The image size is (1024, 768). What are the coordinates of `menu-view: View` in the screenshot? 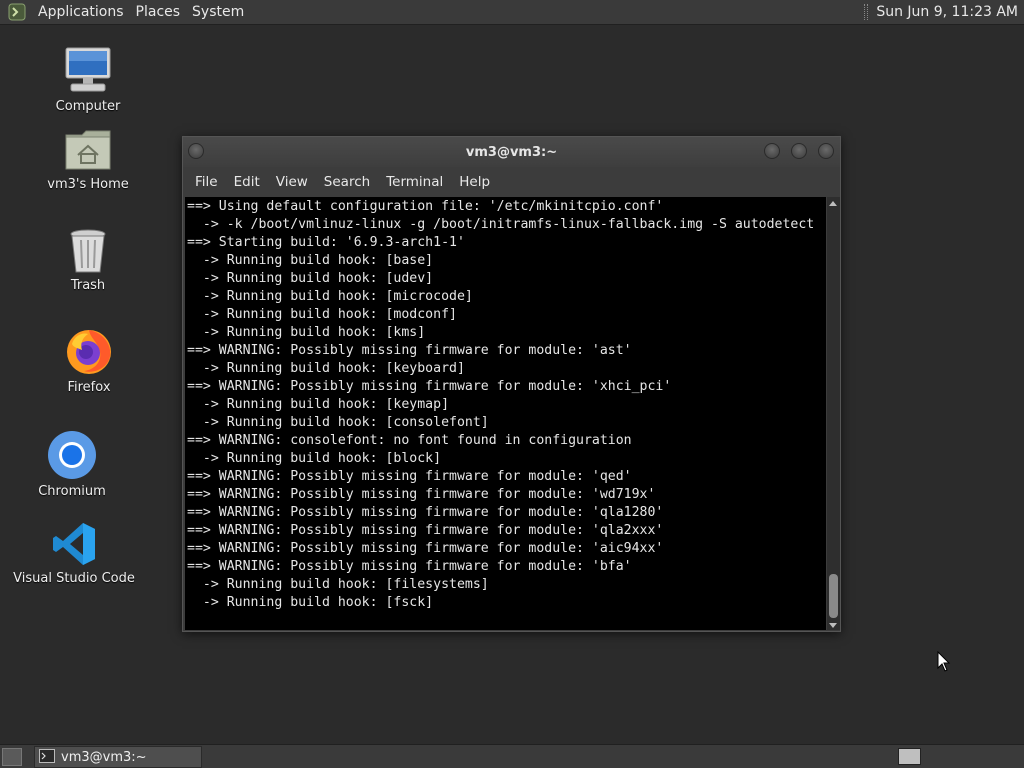 It's located at (292, 182).